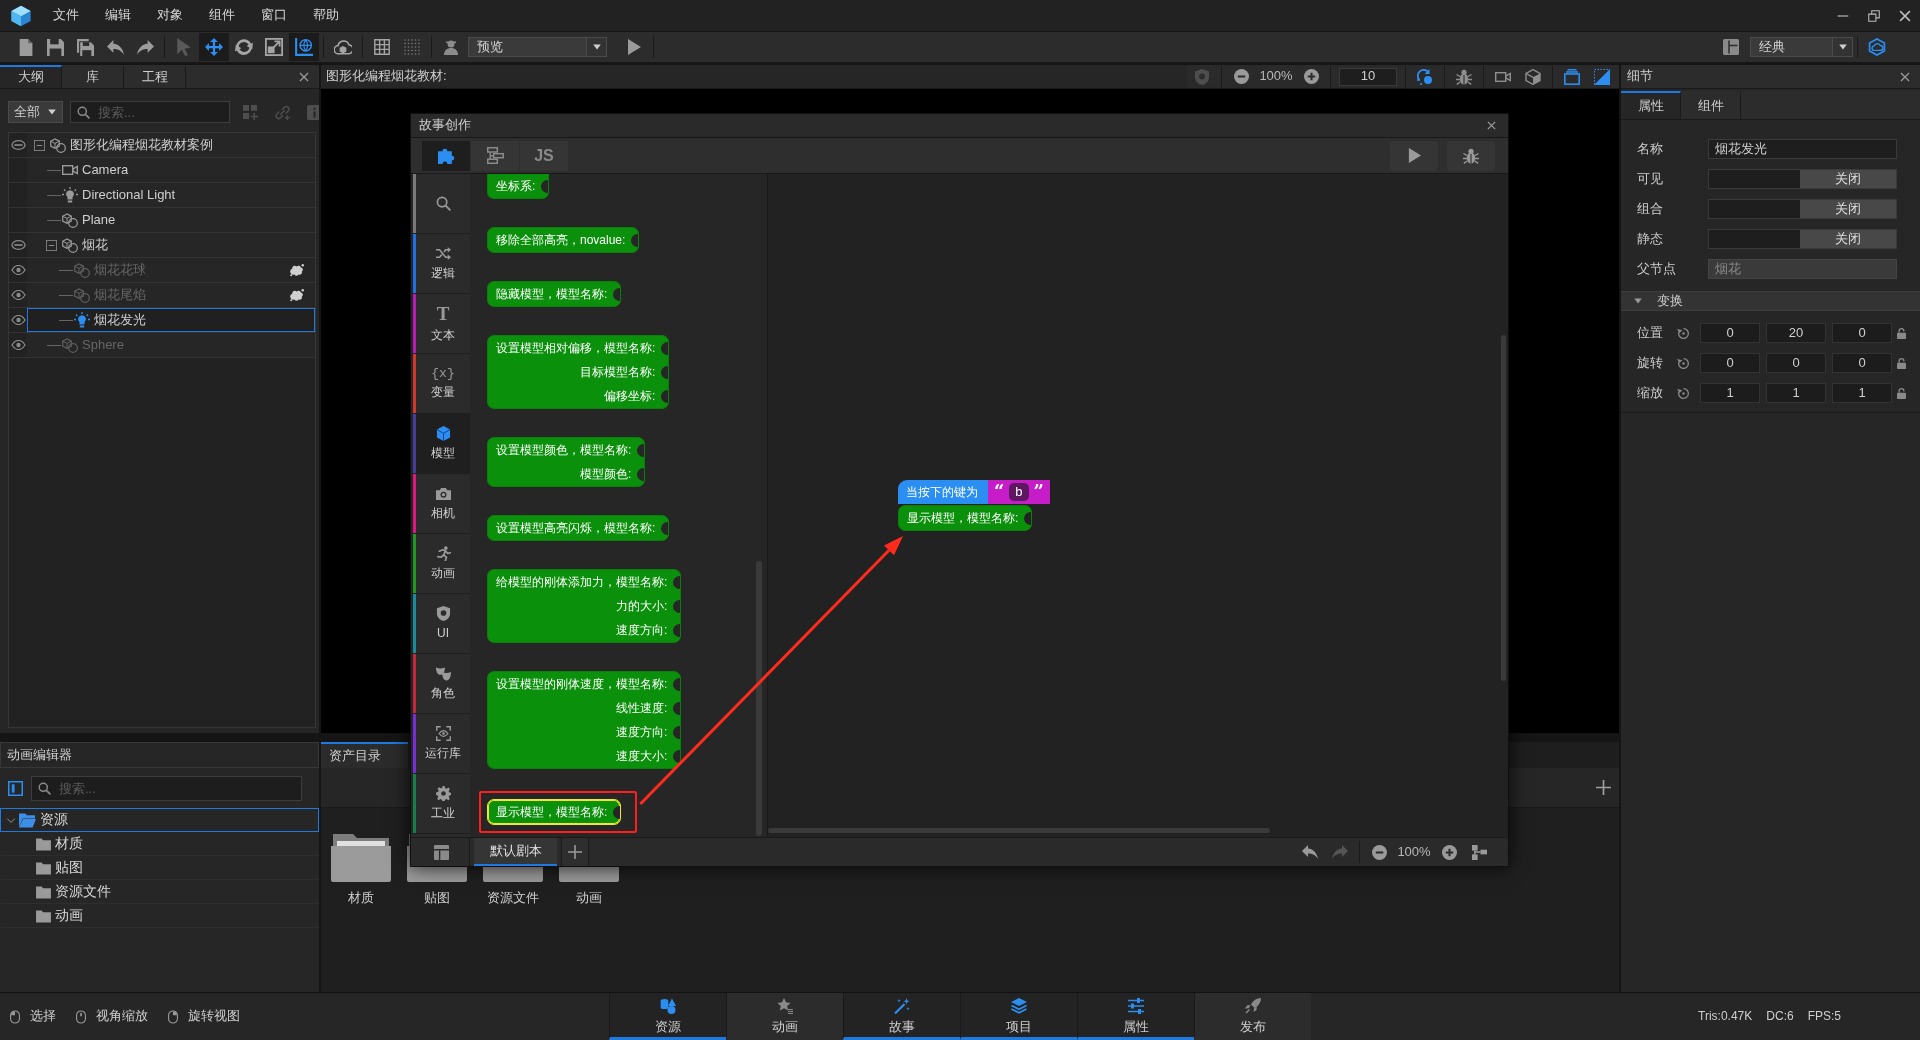 The image size is (1920, 1040). What do you see at coordinates (1572, 76) in the screenshot?
I see `layers-icon` at bounding box center [1572, 76].